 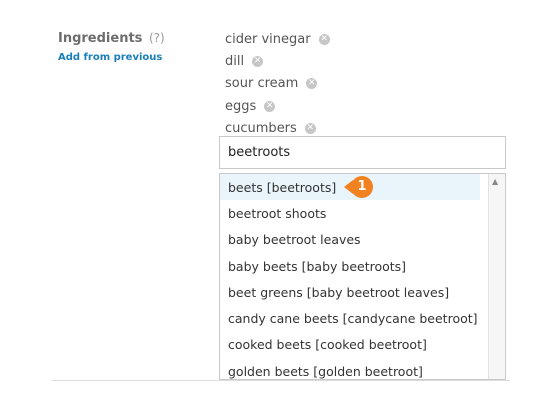 I want to click on ingredients-label: Ingredients (?), so click(x=111, y=38).